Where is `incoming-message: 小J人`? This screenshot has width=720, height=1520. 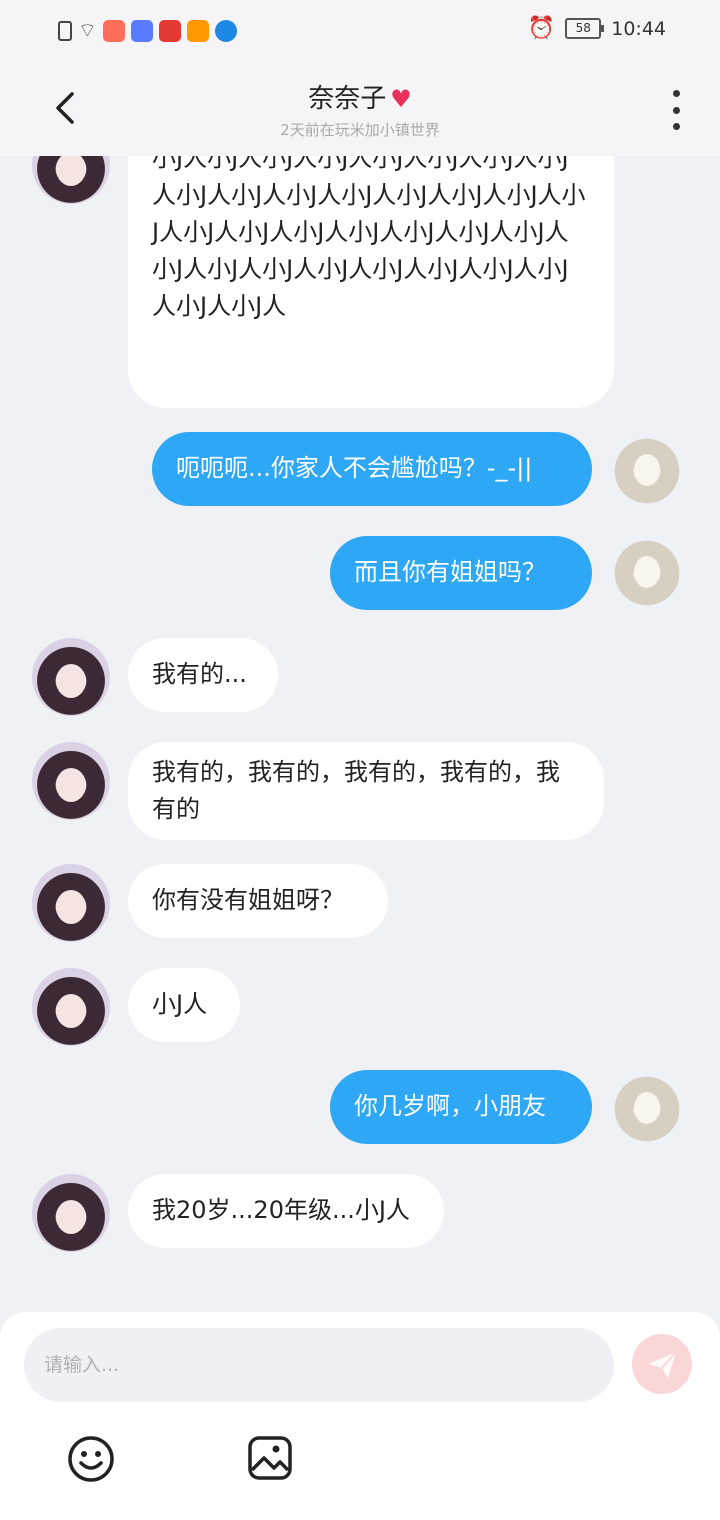 incoming-message: 小J人 is located at coordinates (184, 1005).